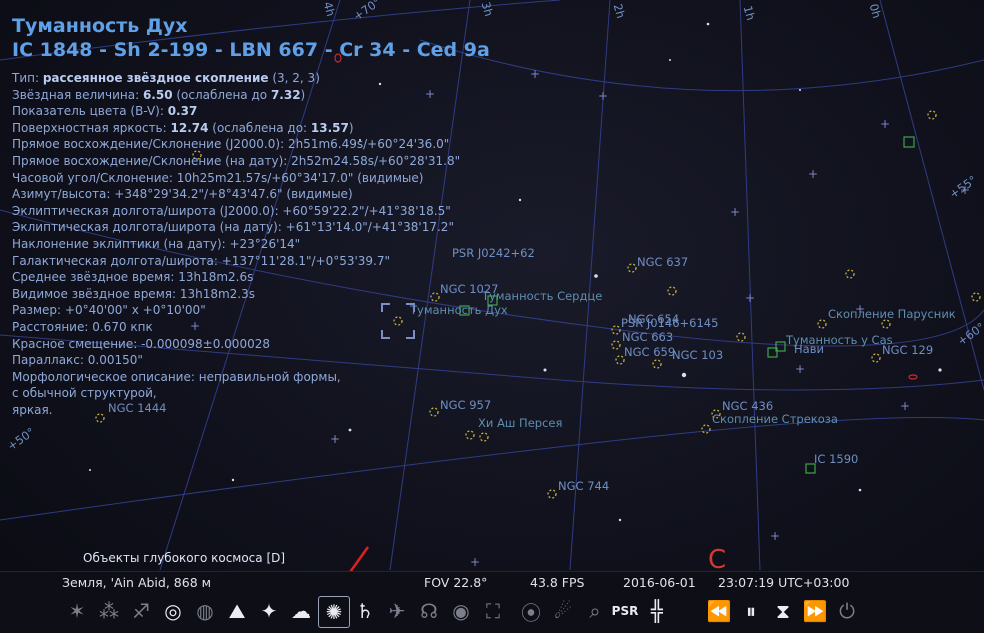 This screenshot has width=984, height=633. Describe the element at coordinates (155, 78) in the screenshot. I see `info-line-val: рассеянное звёздное скопление` at that location.